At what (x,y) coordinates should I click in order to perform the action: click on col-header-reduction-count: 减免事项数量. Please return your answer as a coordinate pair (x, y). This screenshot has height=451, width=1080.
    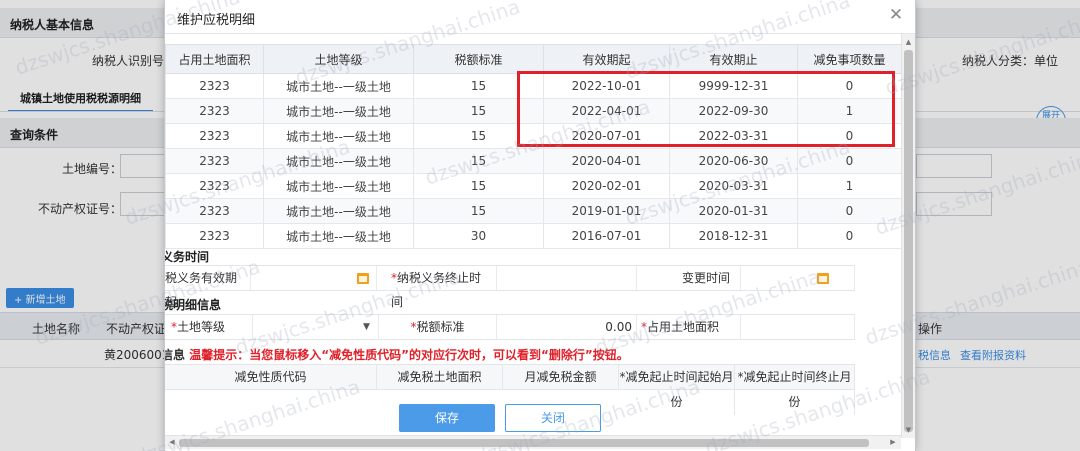
    Looking at the image, I should click on (849, 59).